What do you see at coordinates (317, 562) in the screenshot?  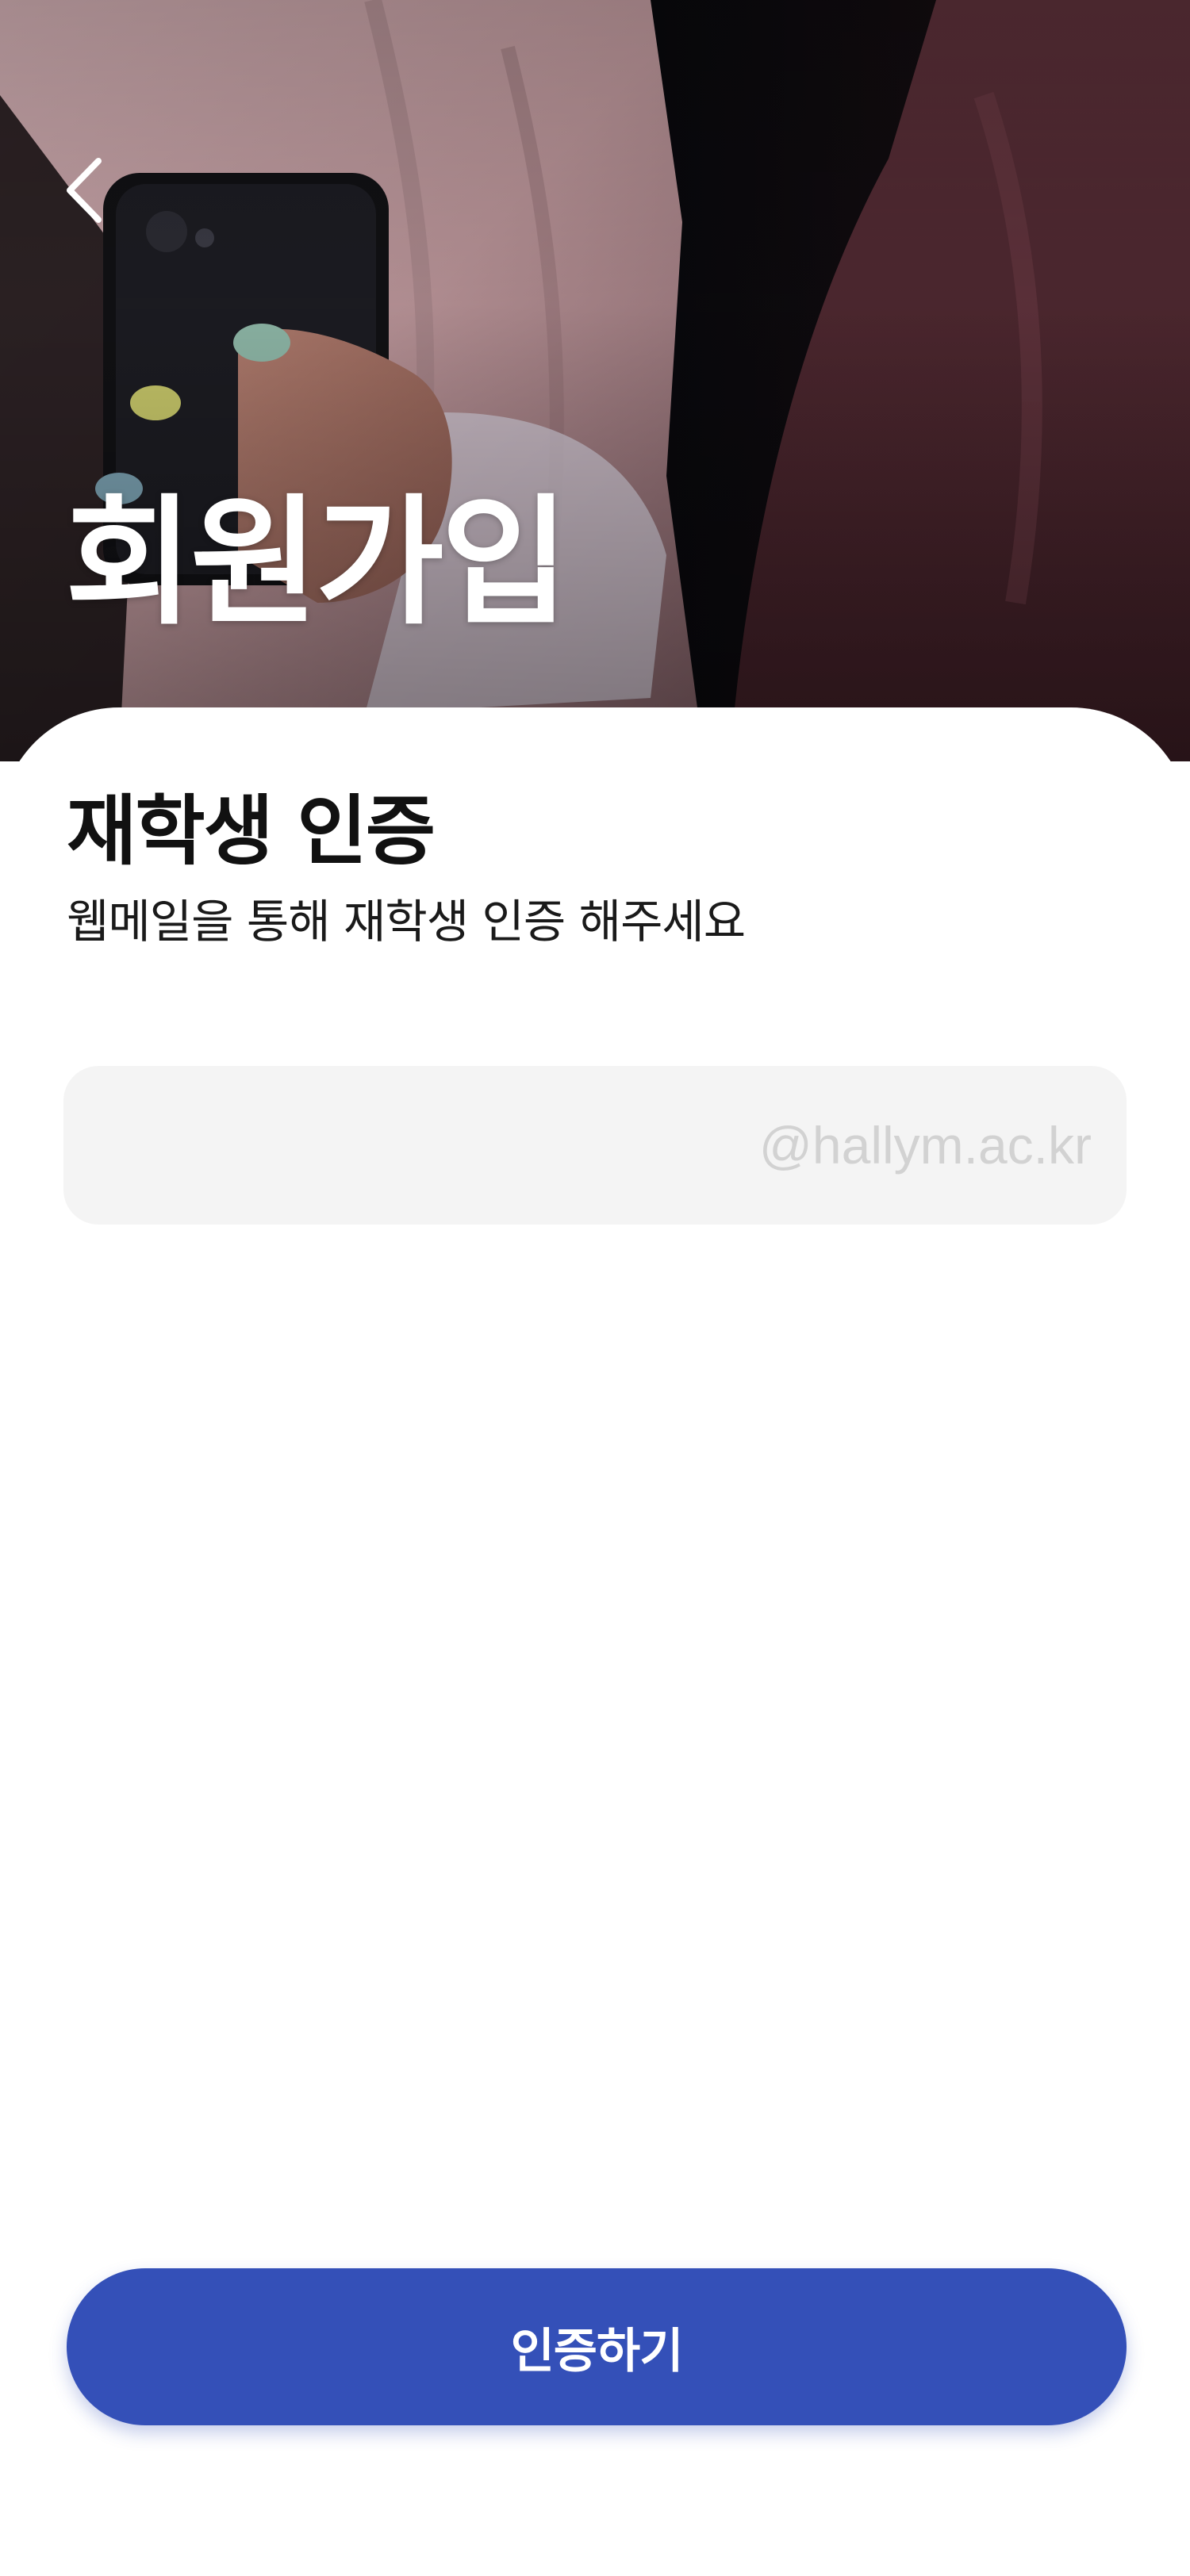 I see `page-title: 회원가입` at bounding box center [317, 562].